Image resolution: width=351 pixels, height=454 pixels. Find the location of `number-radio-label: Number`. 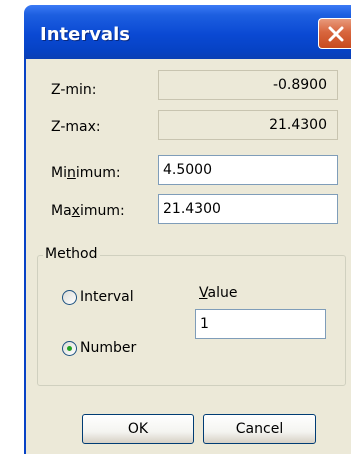

number-radio-label: Number is located at coordinates (108, 348).